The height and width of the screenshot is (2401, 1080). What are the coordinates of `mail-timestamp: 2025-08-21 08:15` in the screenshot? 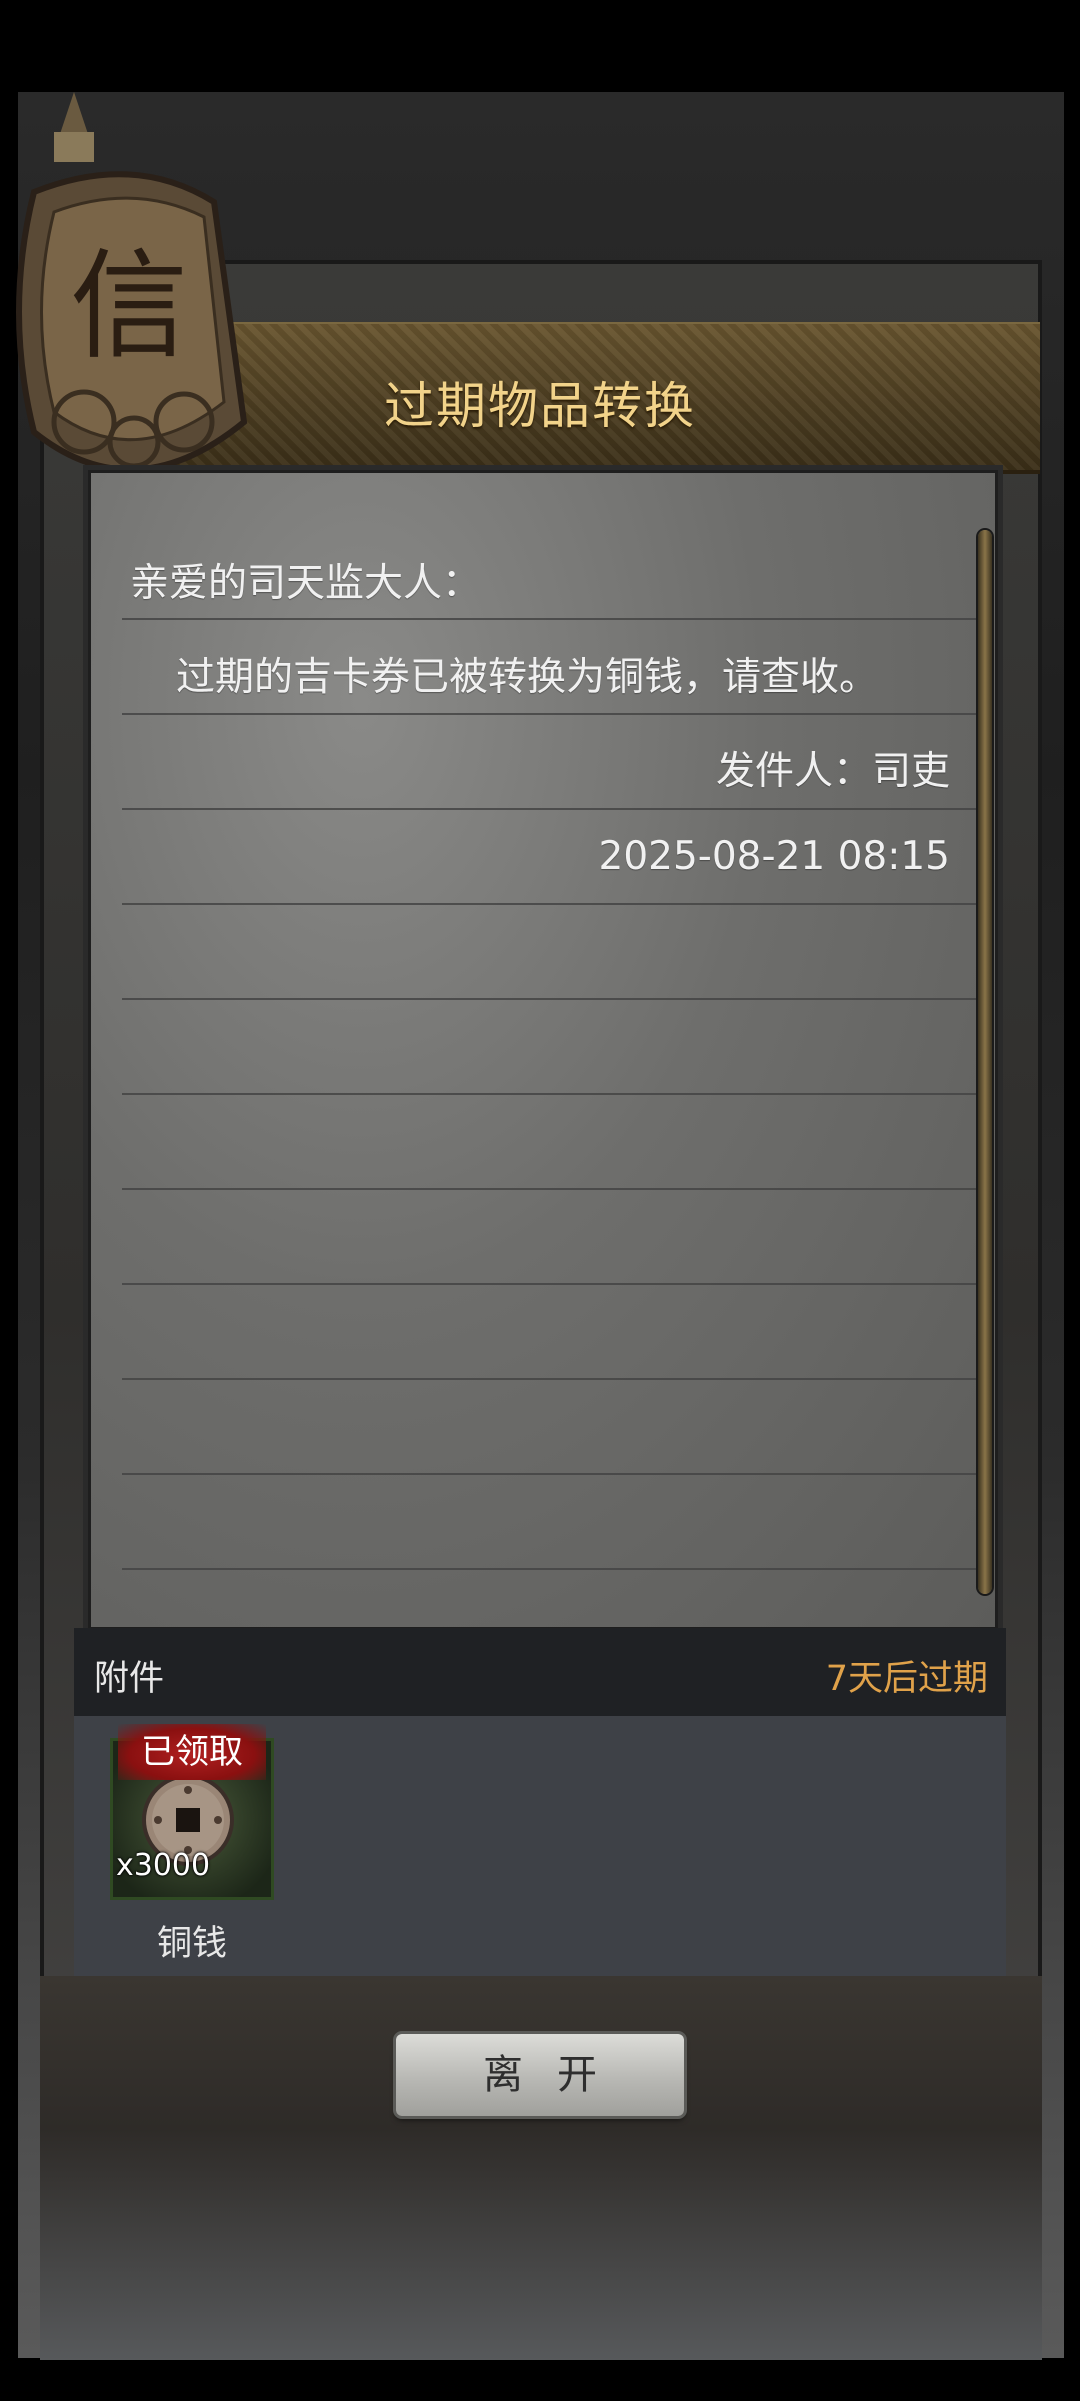 It's located at (774, 856).